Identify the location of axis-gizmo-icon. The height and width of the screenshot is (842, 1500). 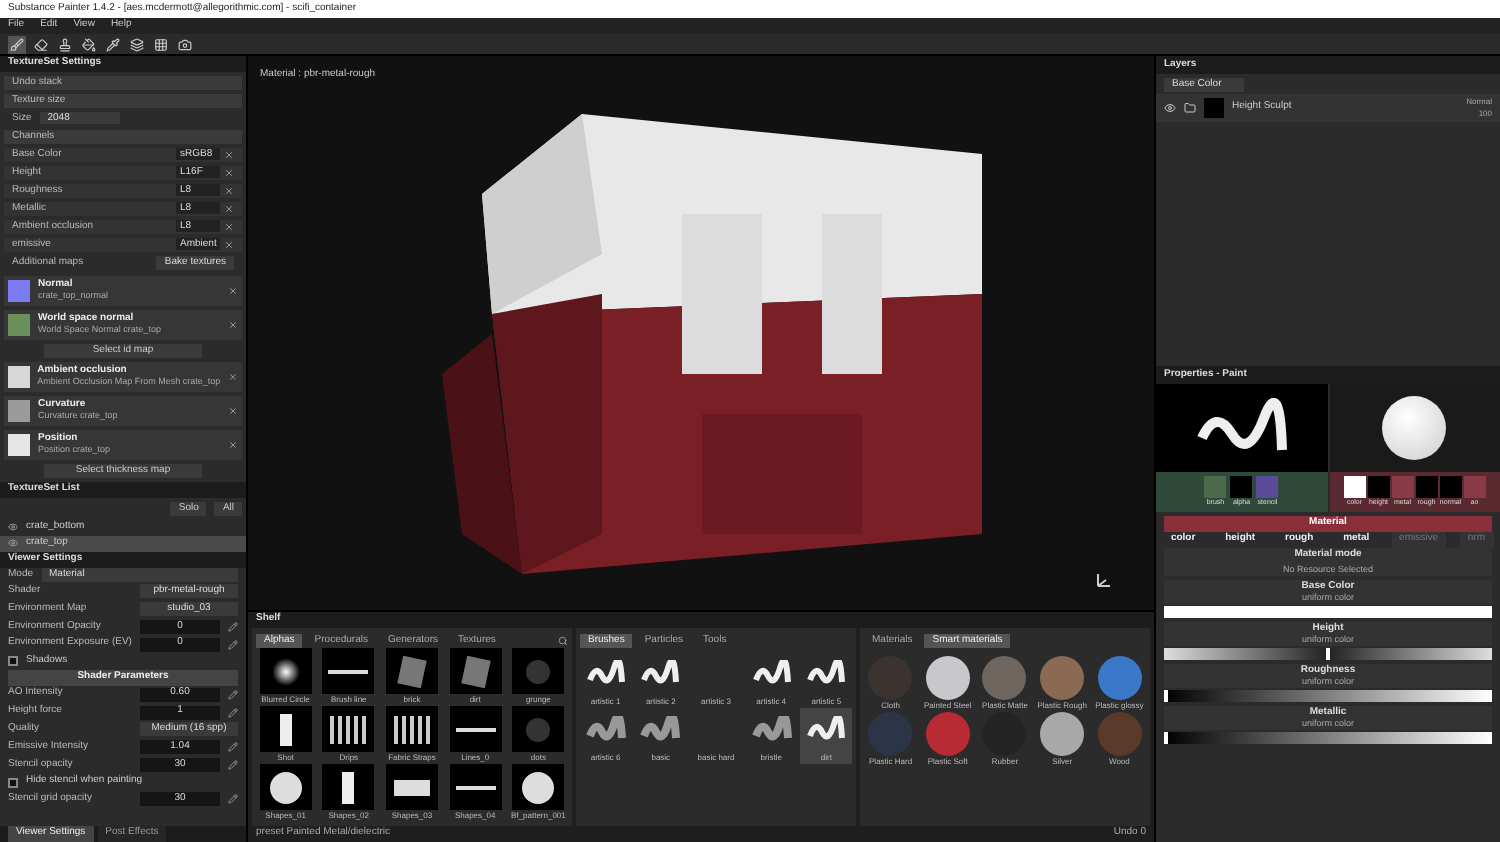
(1104, 580).